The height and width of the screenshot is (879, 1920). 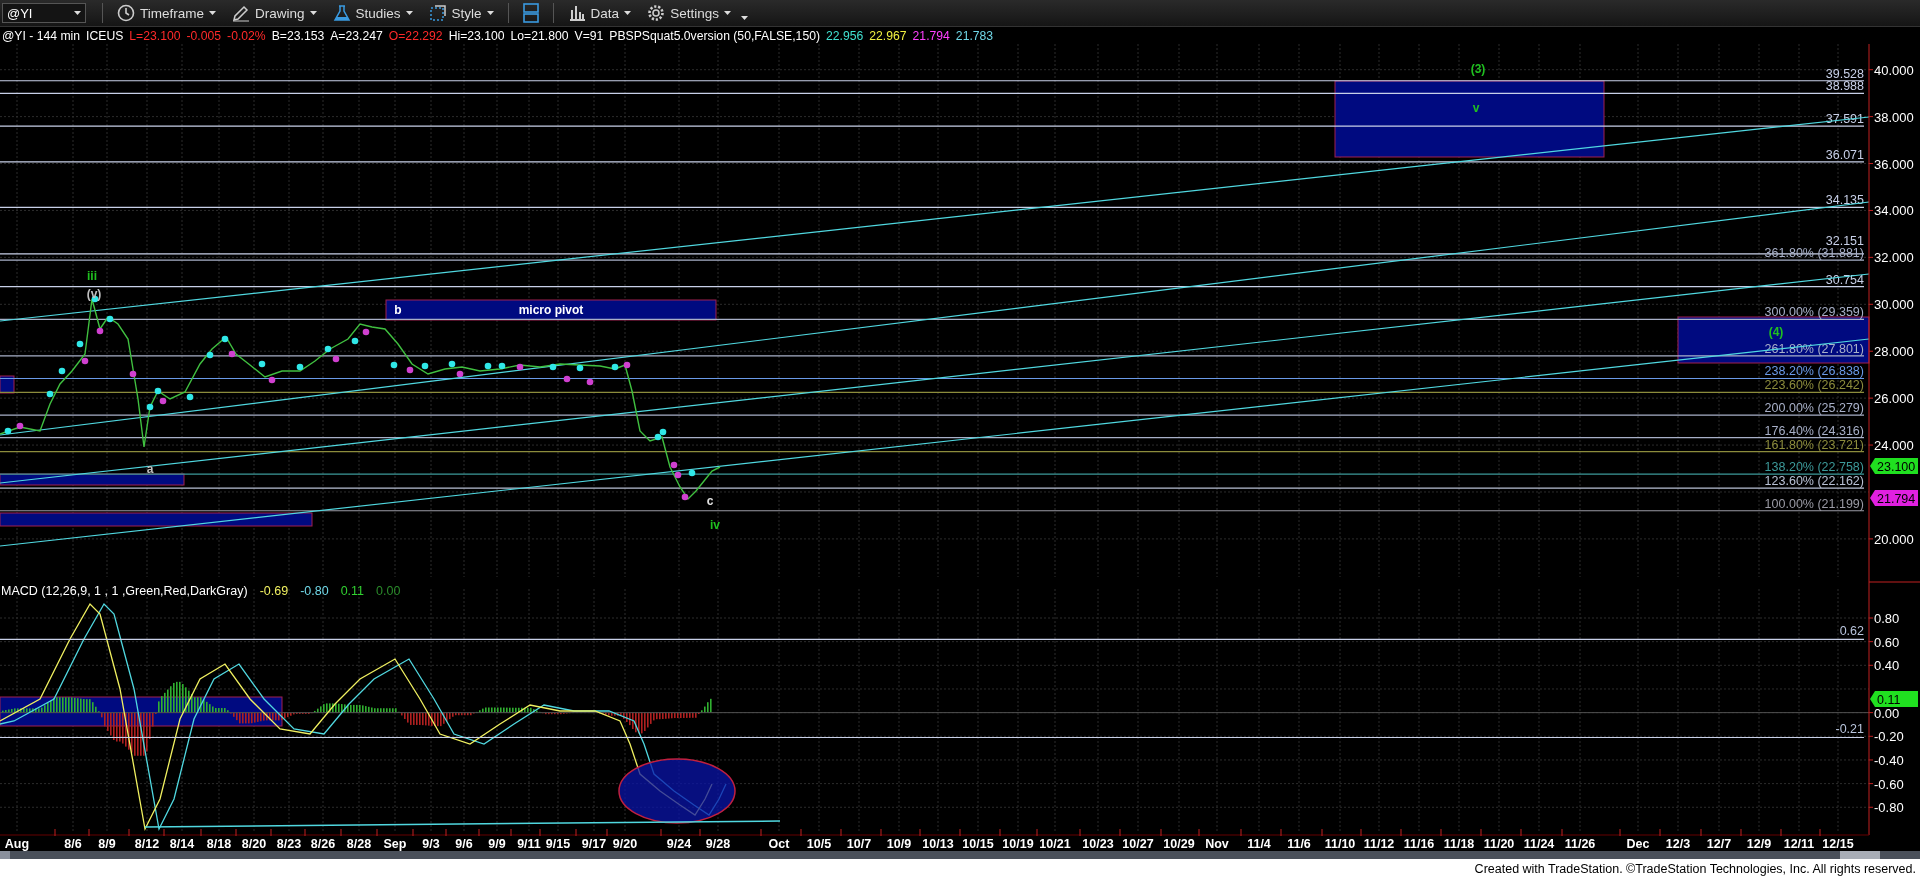 I want to click on date-label: 8/12, so click(x=147, y=844).